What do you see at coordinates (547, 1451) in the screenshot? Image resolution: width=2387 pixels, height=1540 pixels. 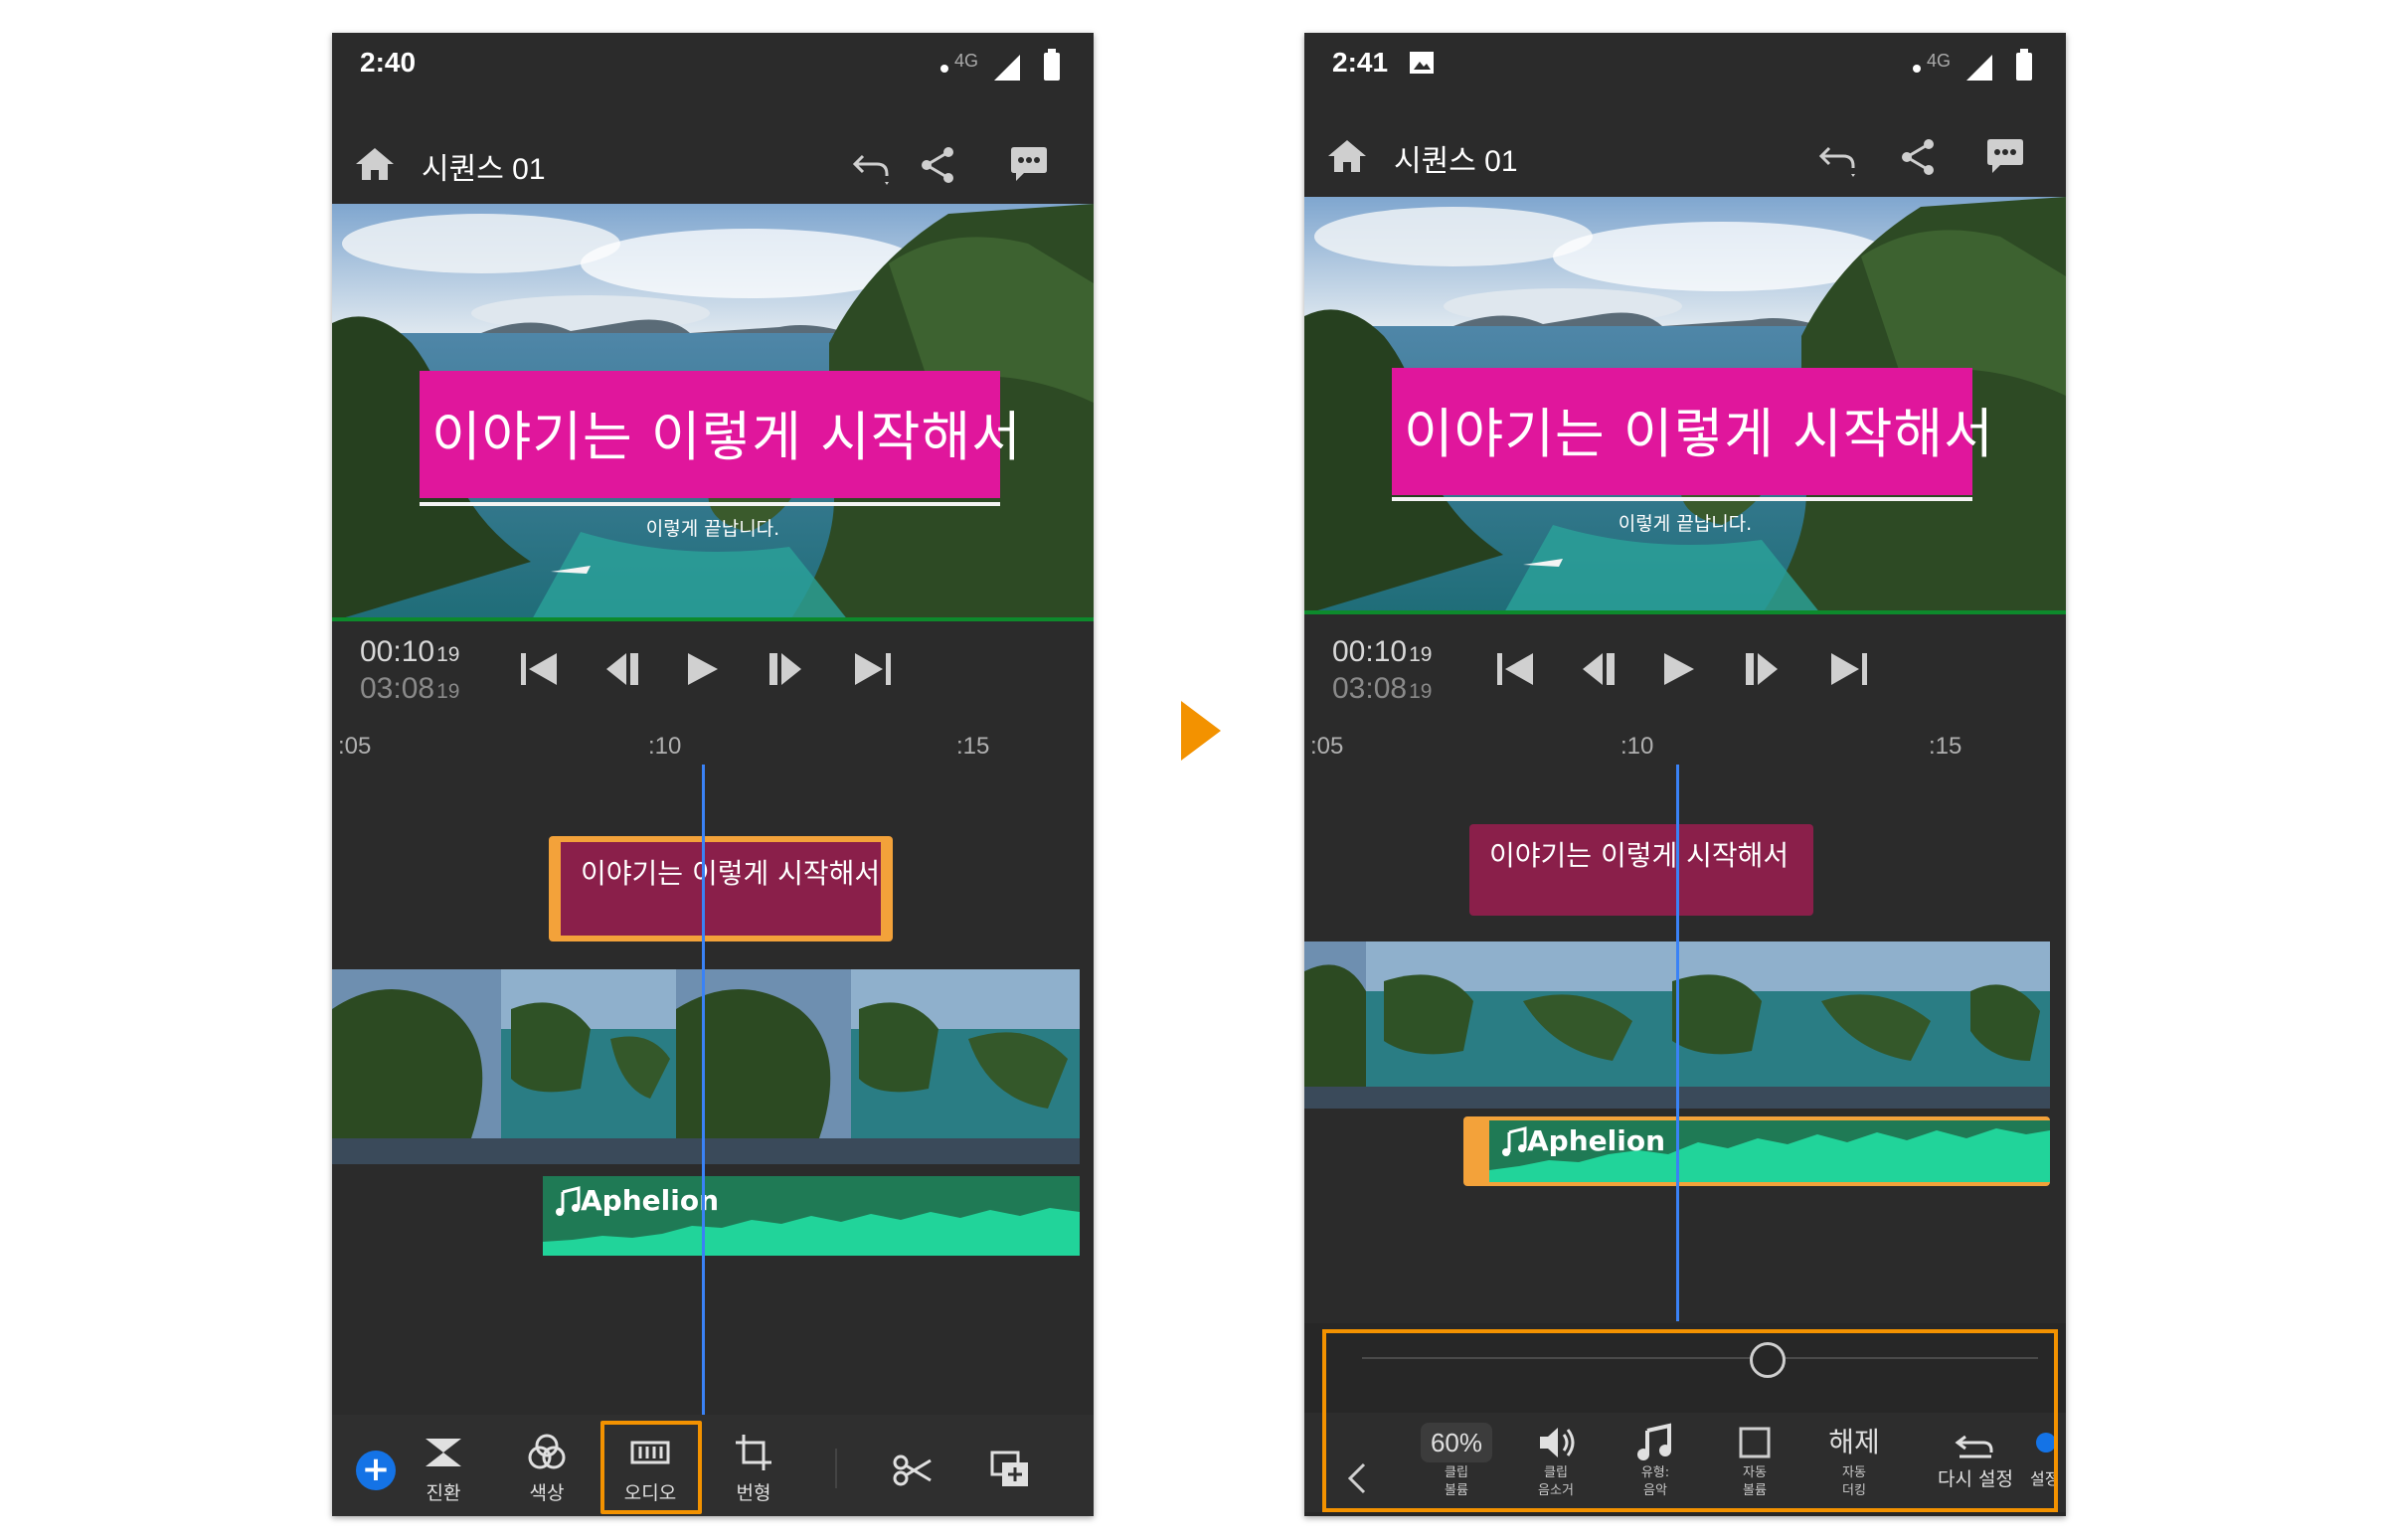 I see `color-icon` at bounding box center [547, 1451].